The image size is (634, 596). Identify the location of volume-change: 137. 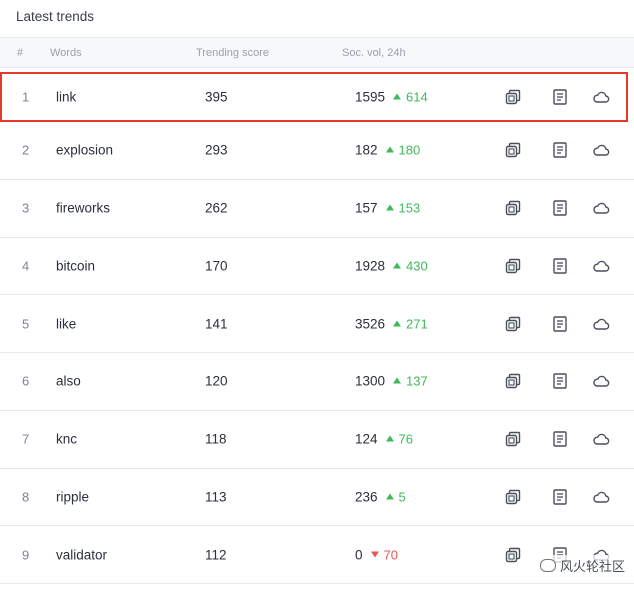
(410, 381).